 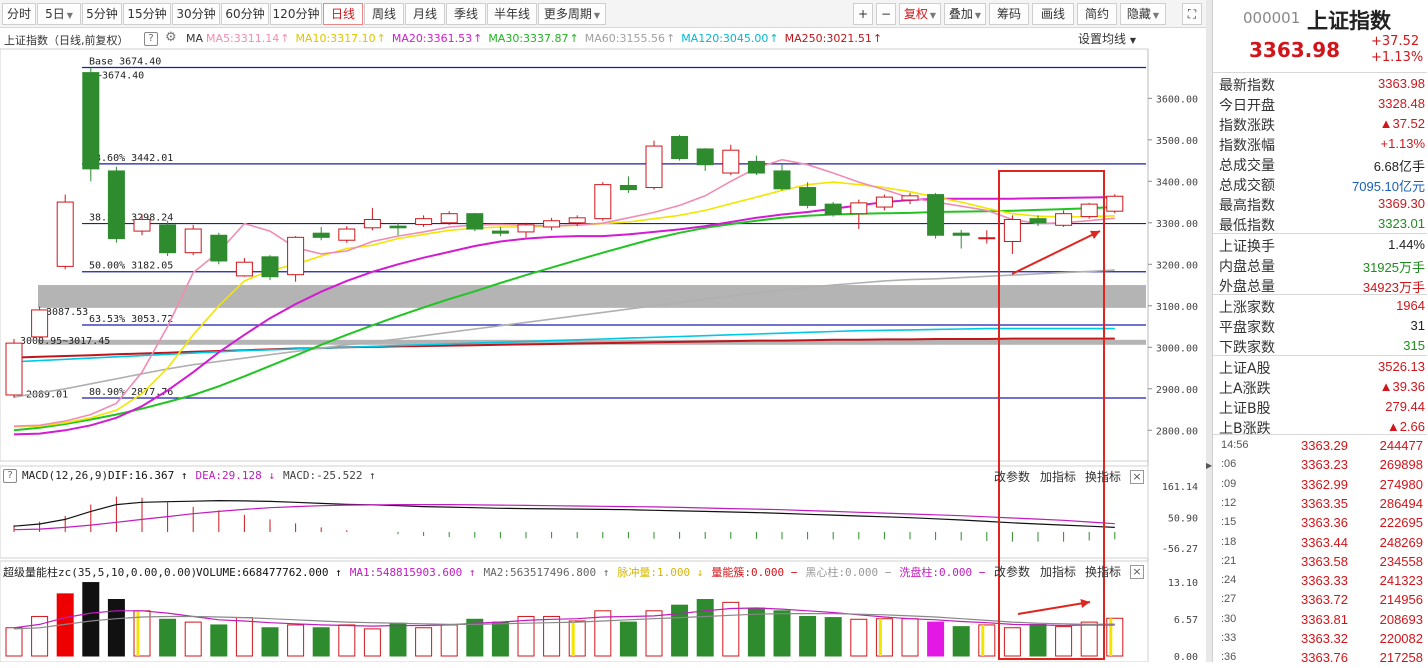 I want to click on tick-time: :24, so click(x=1229, y=580).